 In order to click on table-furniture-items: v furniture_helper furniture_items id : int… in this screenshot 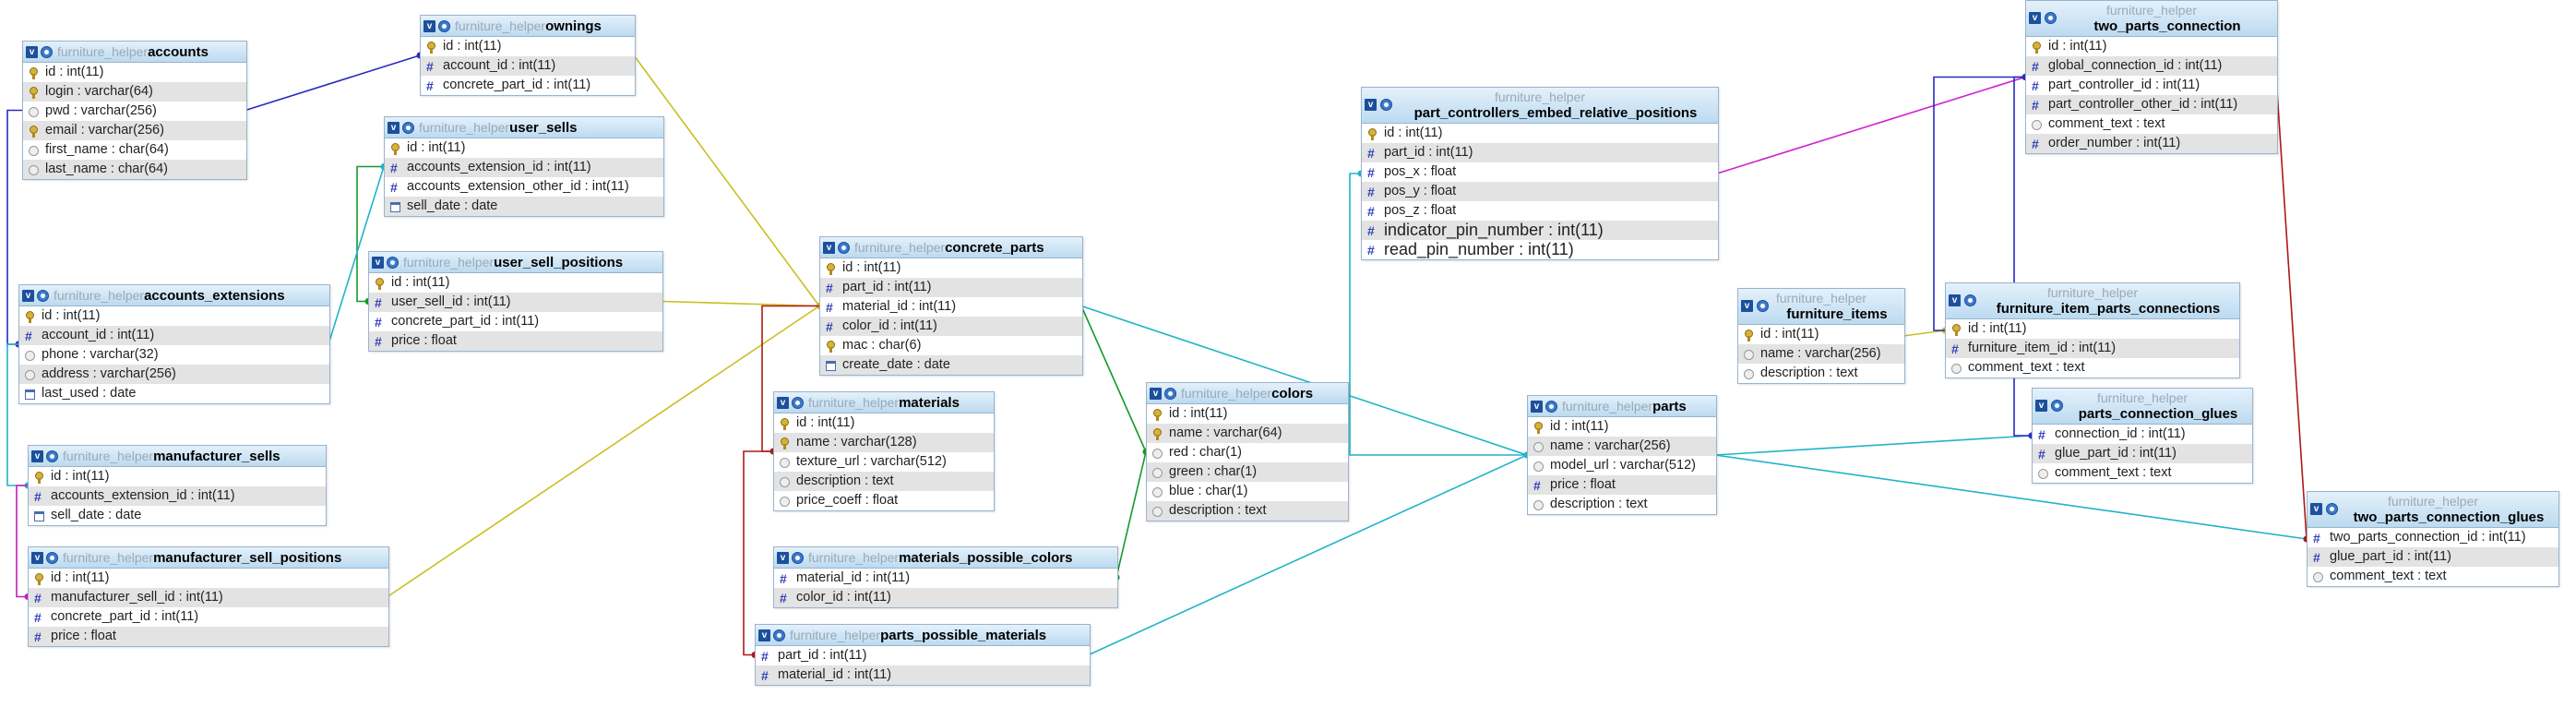, I will do `click(1821, 336)`.